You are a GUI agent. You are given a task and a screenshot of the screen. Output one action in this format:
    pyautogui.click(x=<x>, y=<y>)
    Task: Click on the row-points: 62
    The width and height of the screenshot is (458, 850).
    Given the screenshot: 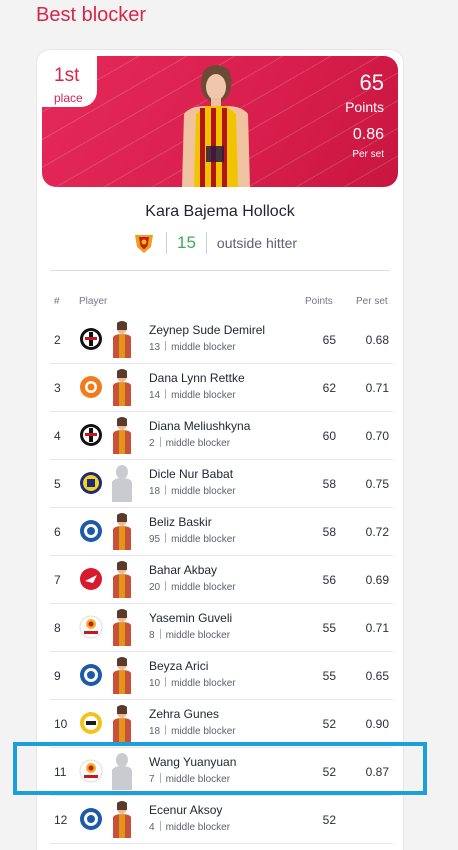 What is the action you would take?
    pyautogui.click(x=329, y=388)
    